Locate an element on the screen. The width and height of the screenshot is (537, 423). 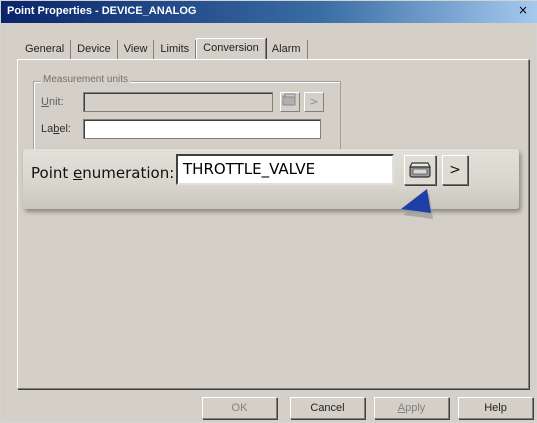
point-enumeration-browse-button is located at coordinates (420, 170).